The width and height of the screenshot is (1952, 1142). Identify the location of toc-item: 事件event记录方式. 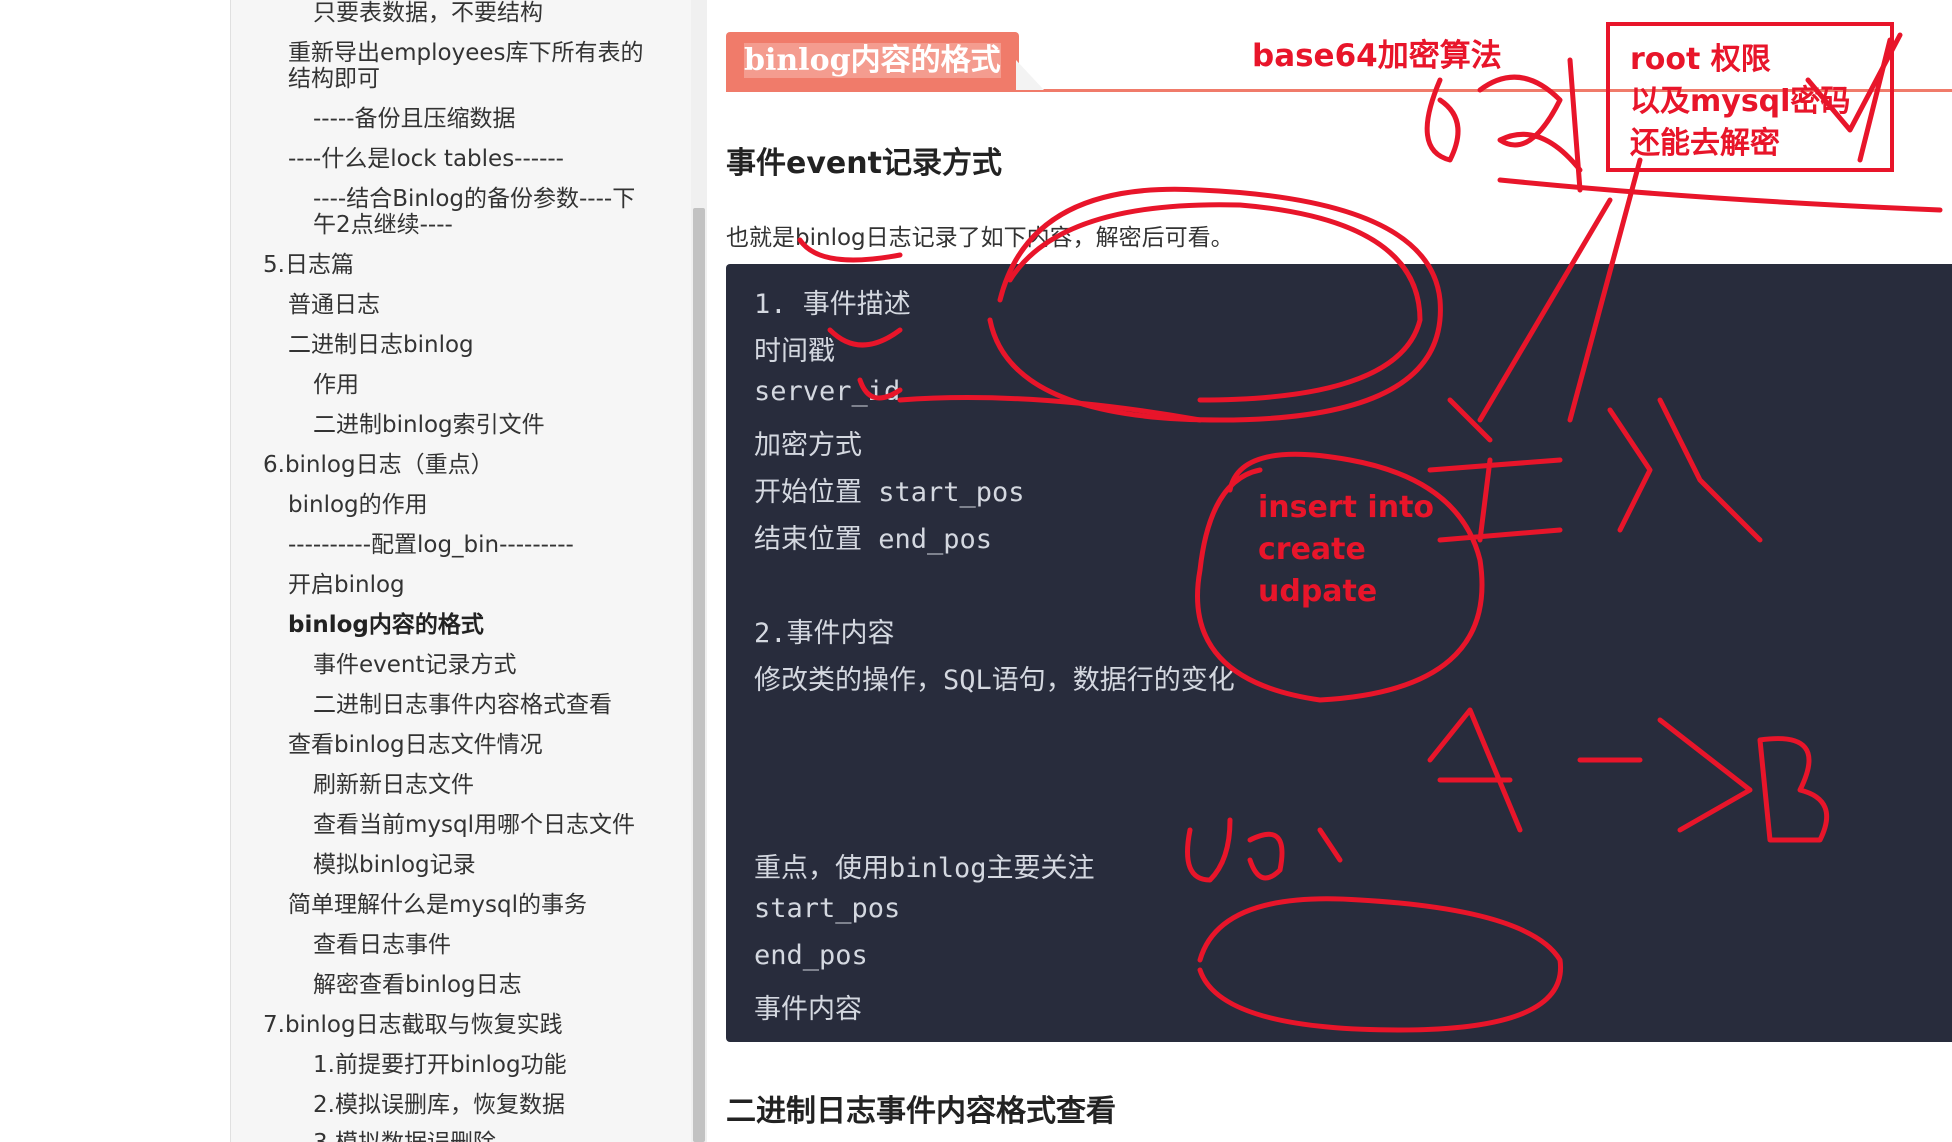
(415, 665).